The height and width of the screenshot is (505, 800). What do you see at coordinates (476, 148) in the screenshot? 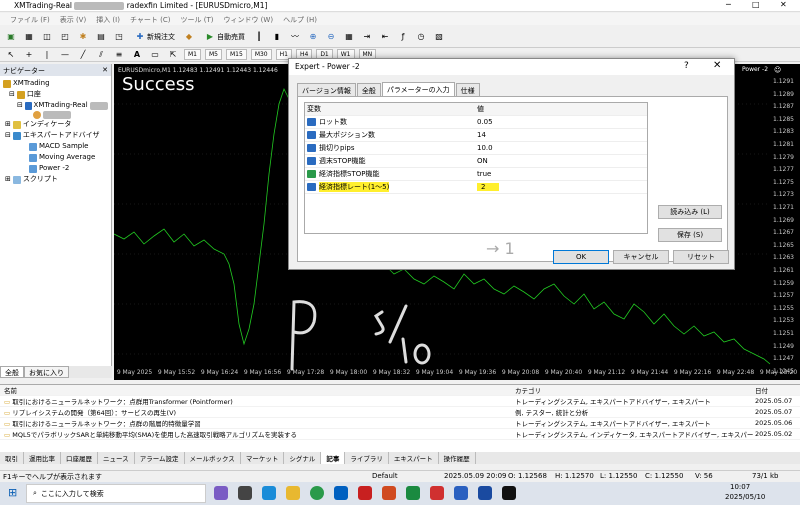
I see `param-row: 損切りpips 10.0` at bounding box center [476, 148].